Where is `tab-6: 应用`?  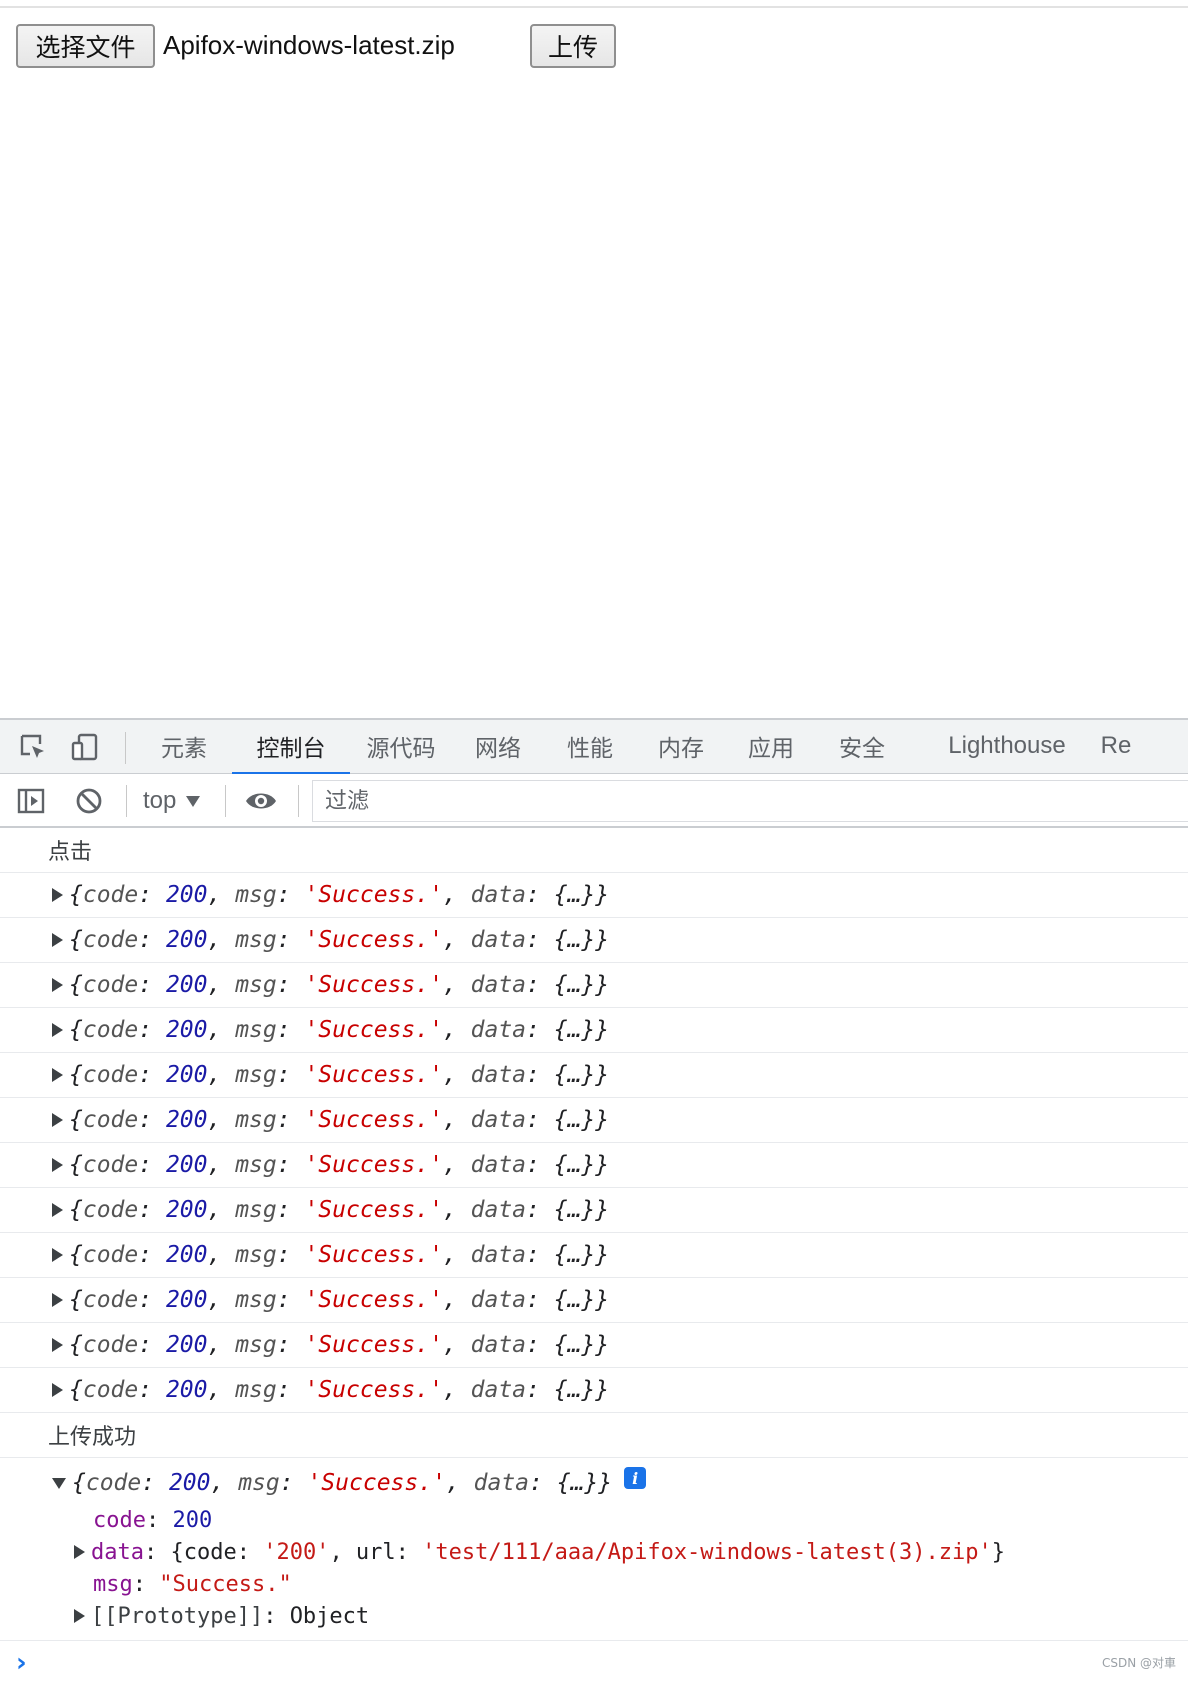
tab-6: 应用 is located at coordinates (771, 746).